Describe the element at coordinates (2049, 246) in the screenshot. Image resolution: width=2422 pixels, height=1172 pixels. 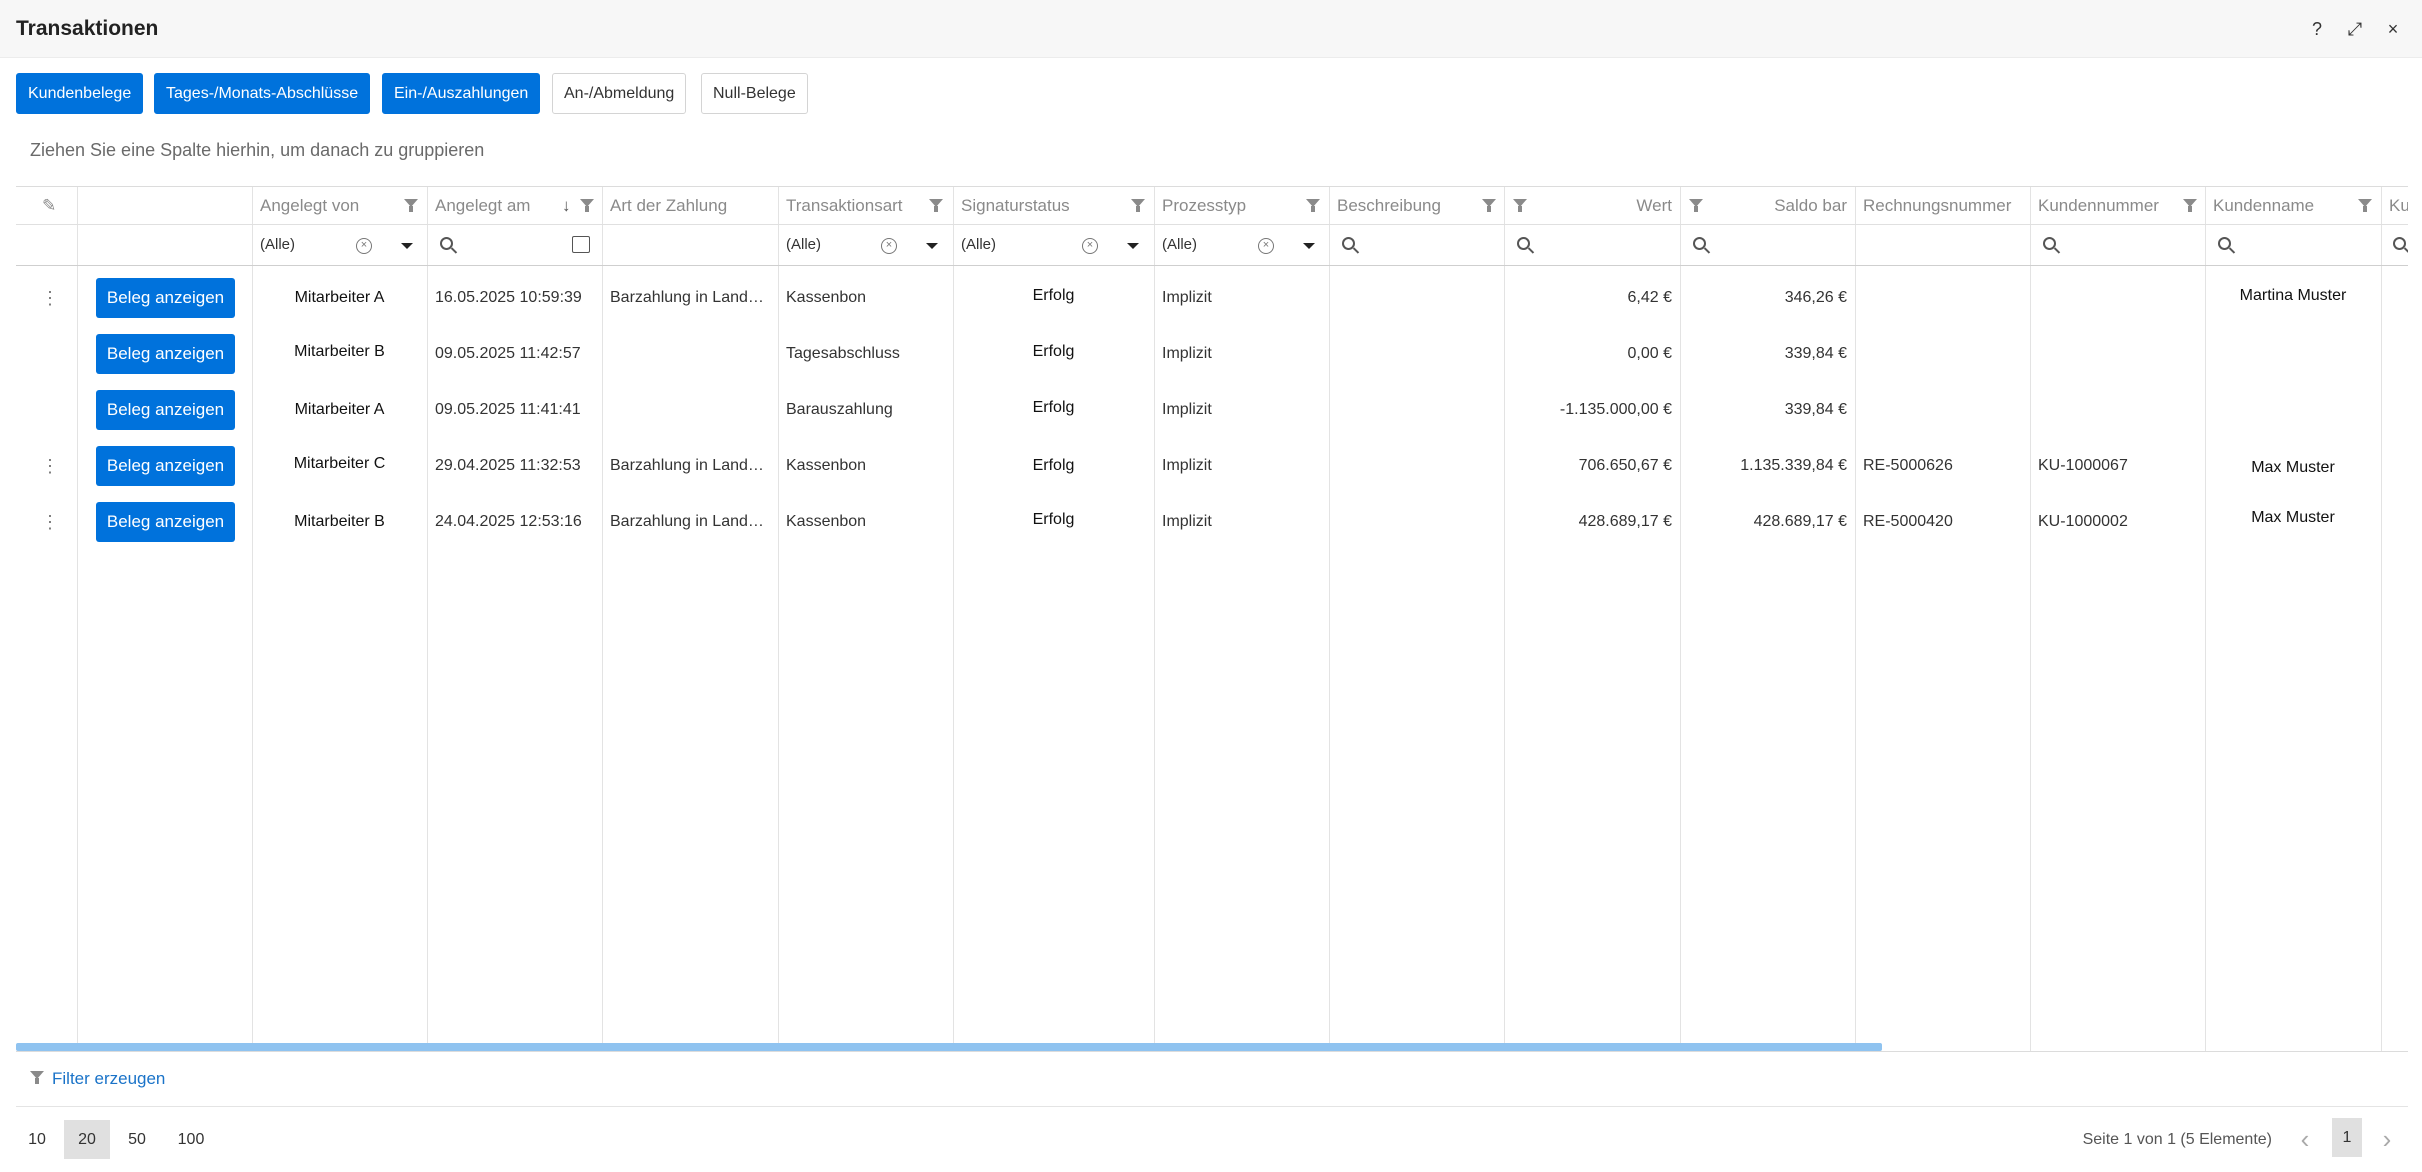
I see `search-kundennummer-icon` at that location.